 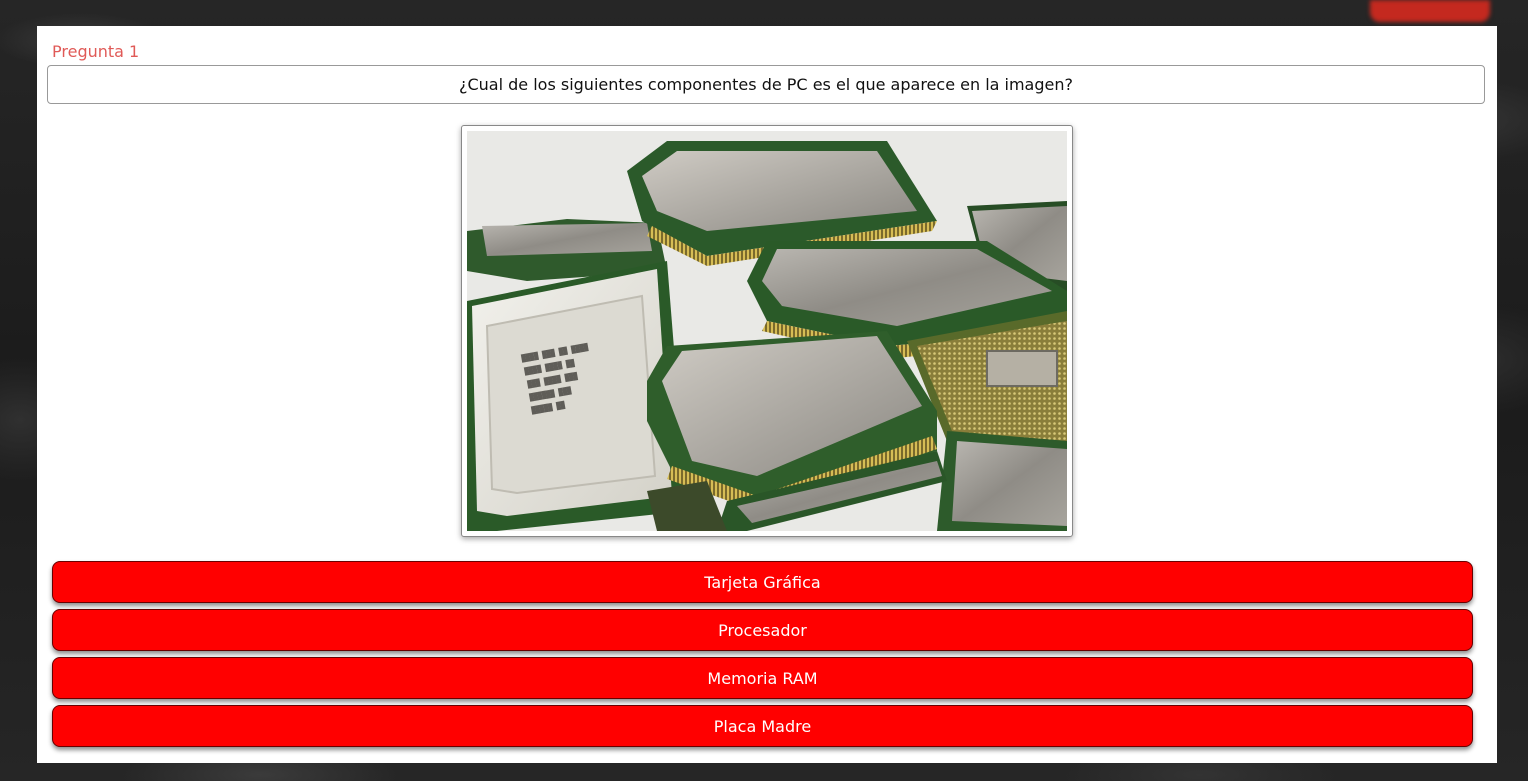 What do you see at coordinates (762, 630) in the screenshot?
I see `answer-button-procesador: Procesador` at bounding box center [762, 630].